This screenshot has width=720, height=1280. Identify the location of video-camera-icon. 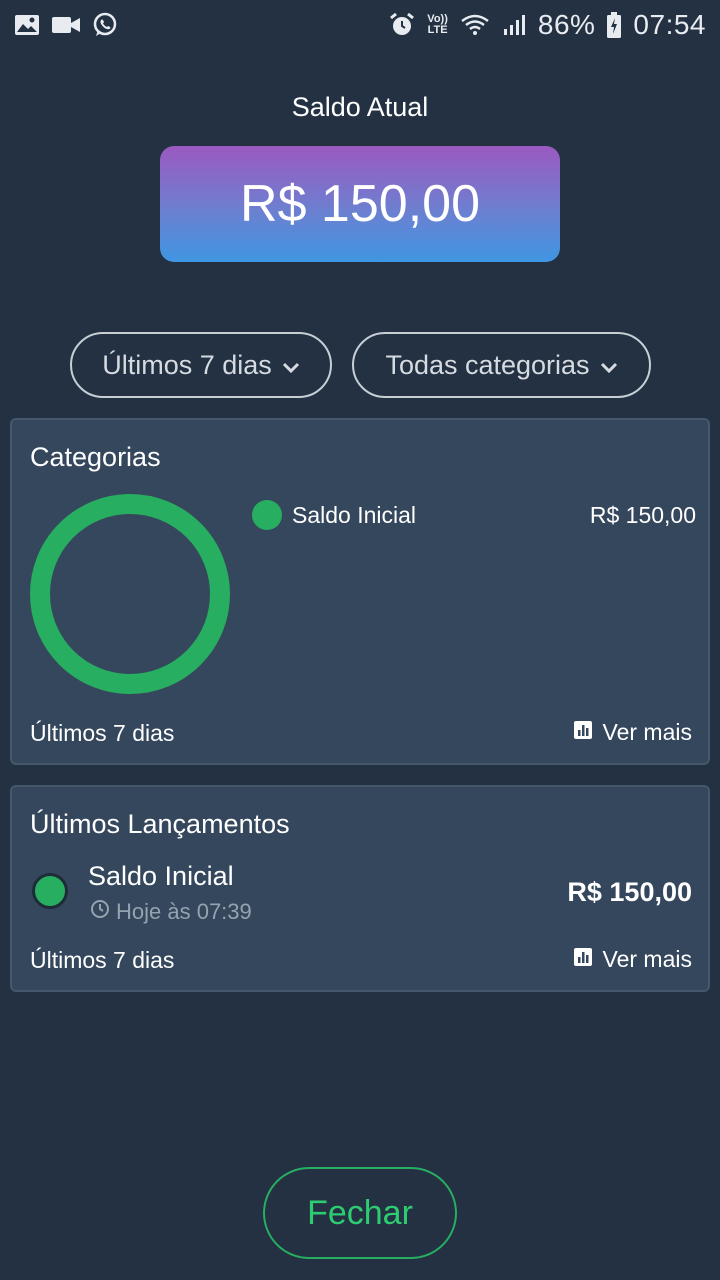
(66, 25).